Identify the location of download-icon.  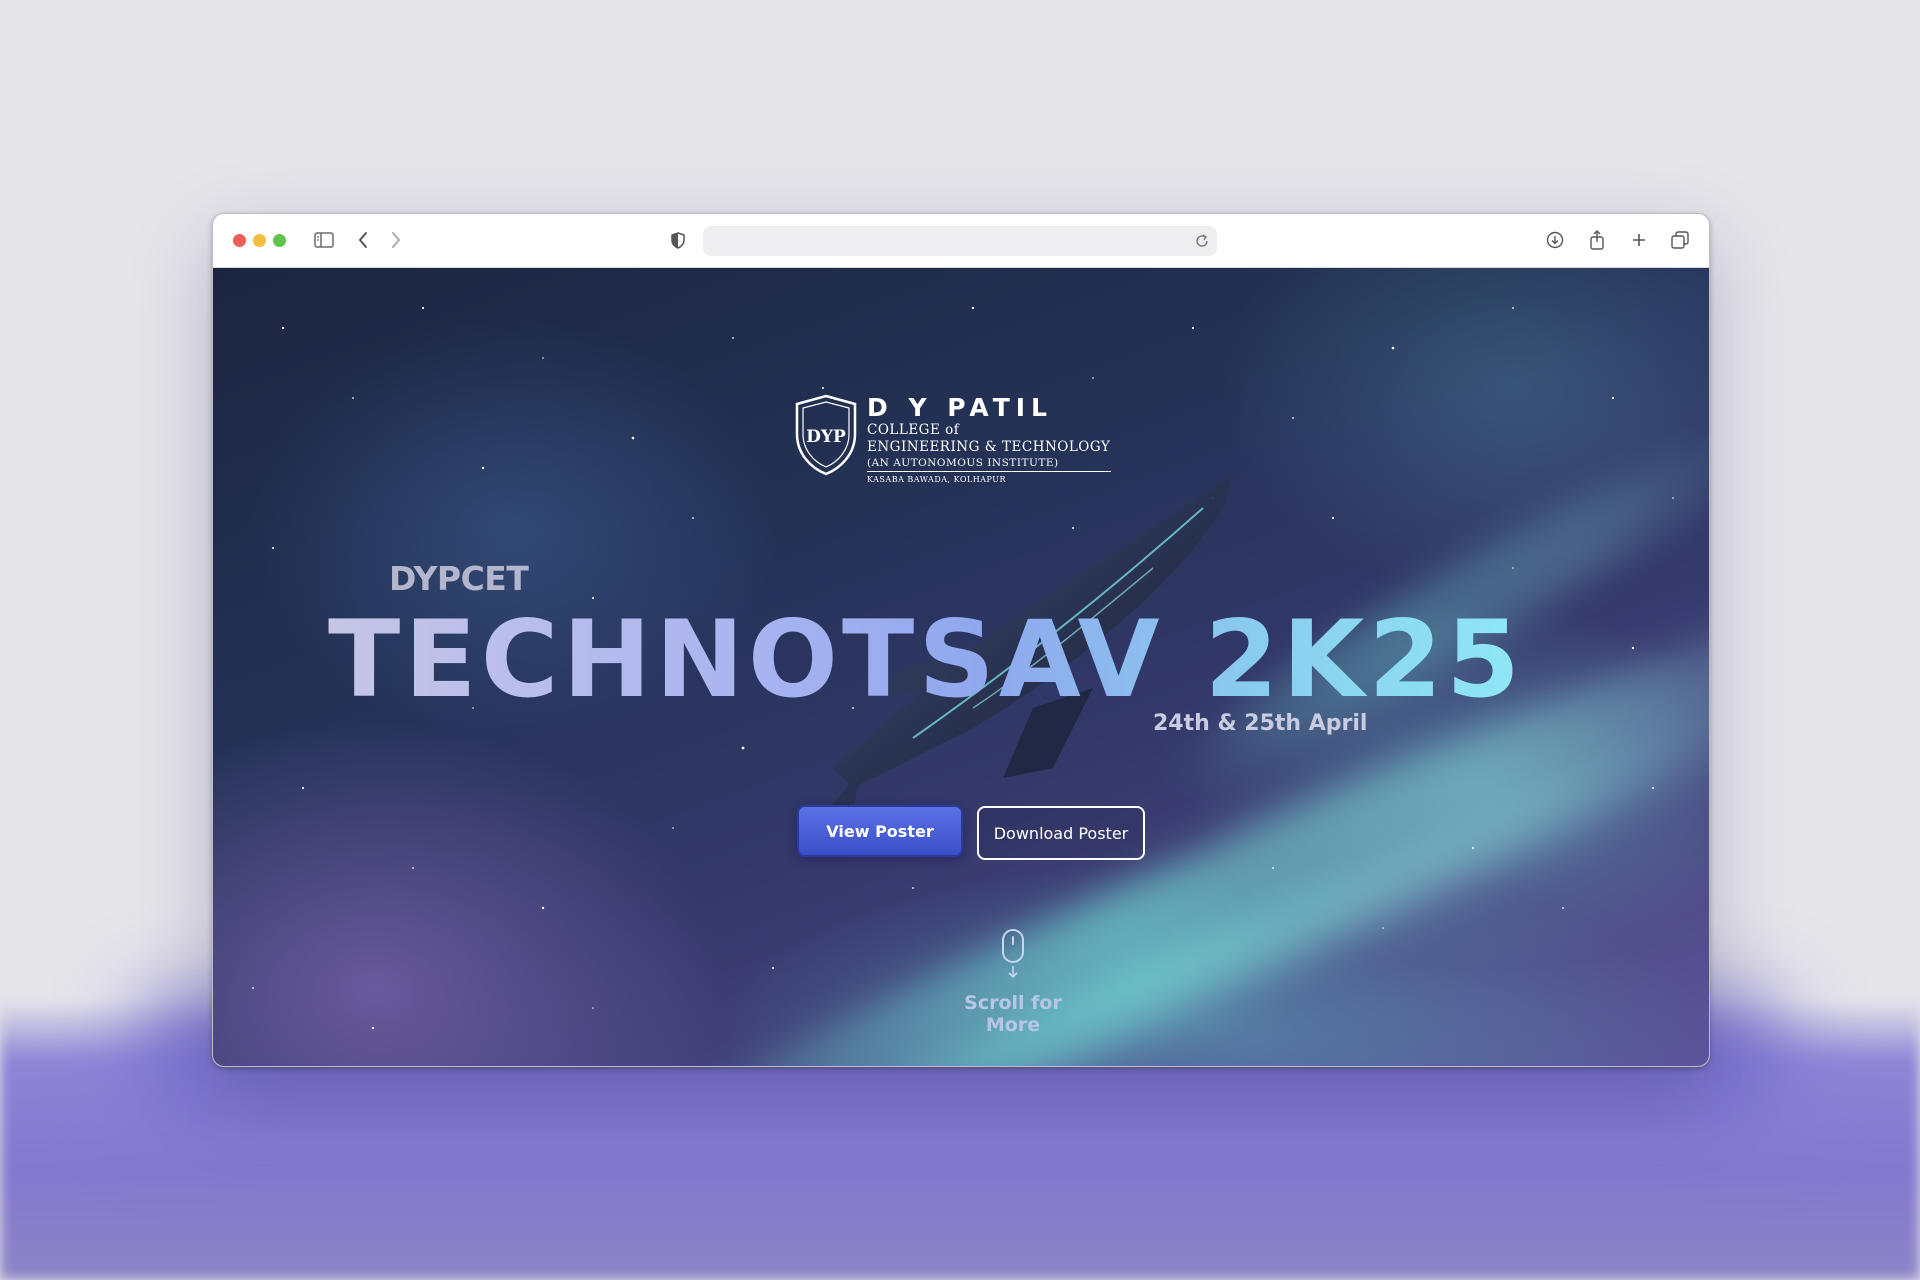
(1555, 240).